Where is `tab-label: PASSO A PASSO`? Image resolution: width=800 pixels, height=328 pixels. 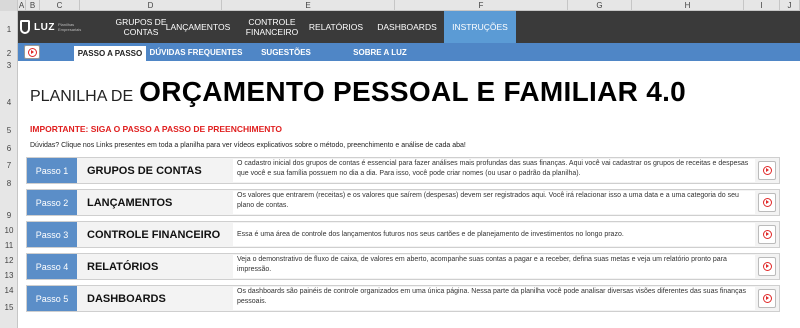
tab-label: PASSO A PASSO is located at coordinates (110, 53).